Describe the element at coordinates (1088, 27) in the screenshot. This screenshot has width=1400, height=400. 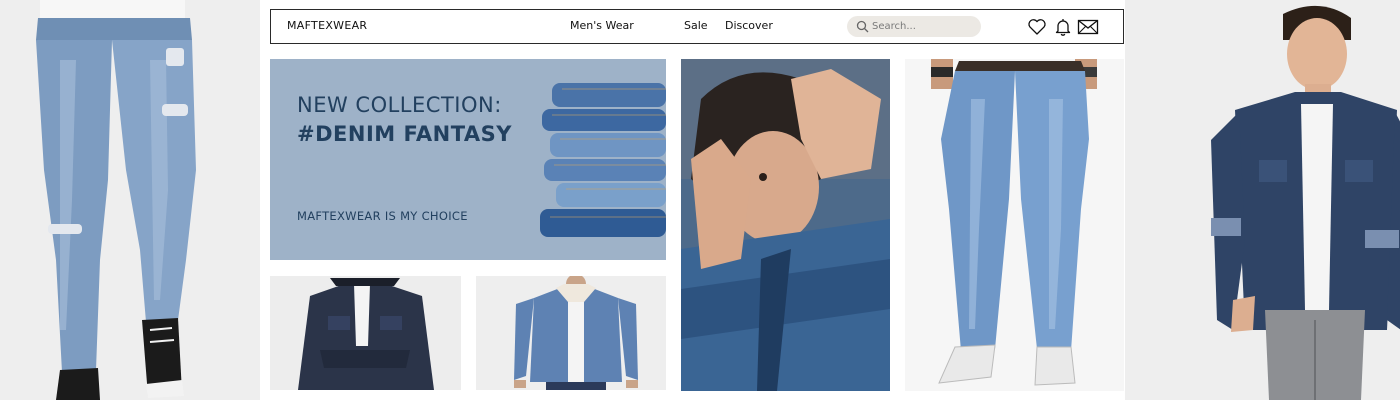
I see `mail-icon` at that location.